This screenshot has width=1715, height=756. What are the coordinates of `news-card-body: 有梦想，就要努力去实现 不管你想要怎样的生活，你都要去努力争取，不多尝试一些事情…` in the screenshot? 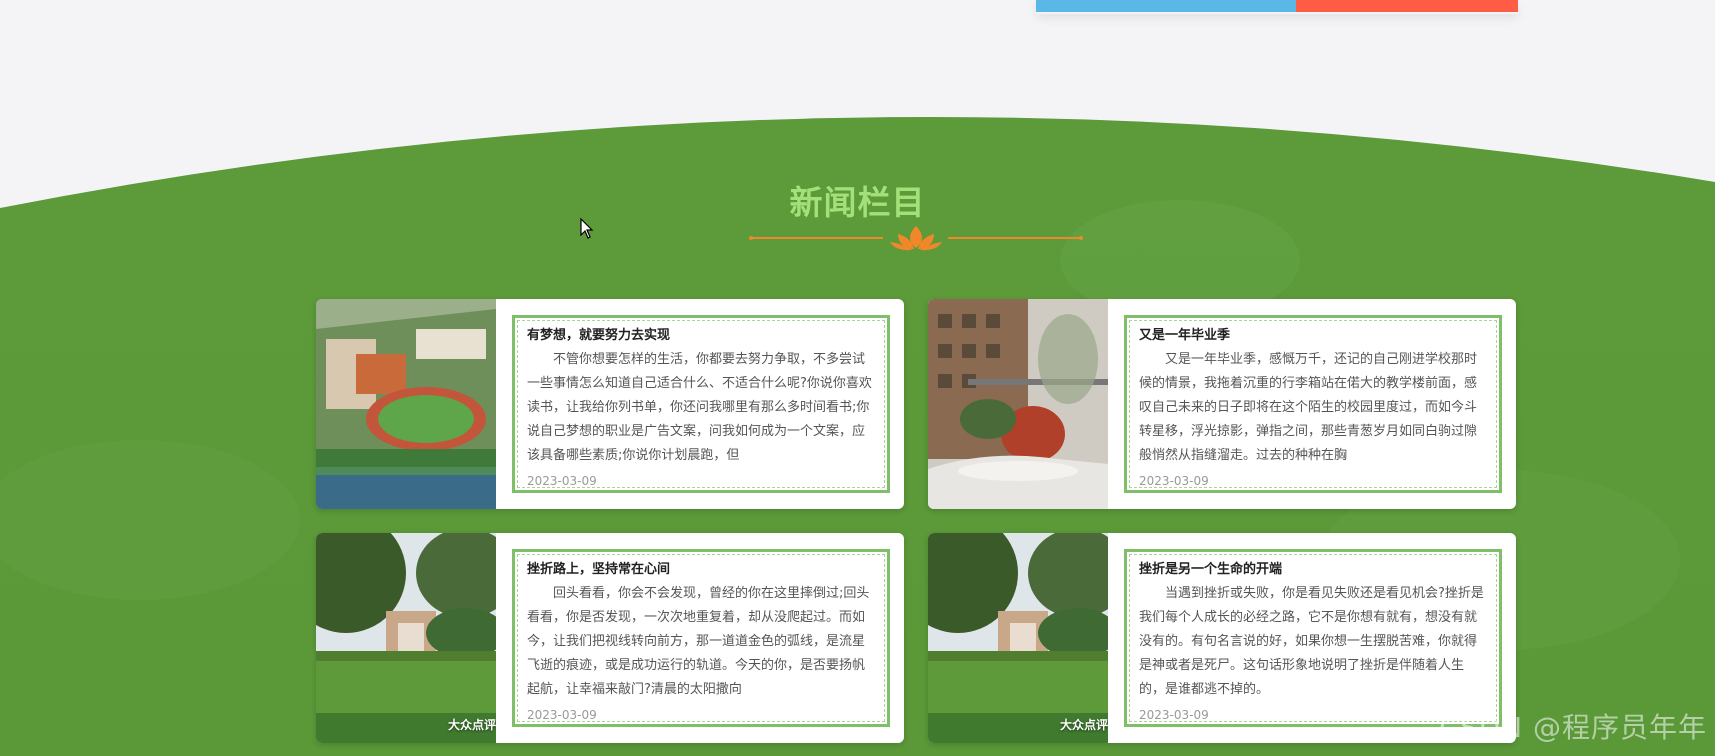 It's located at (701, 404).